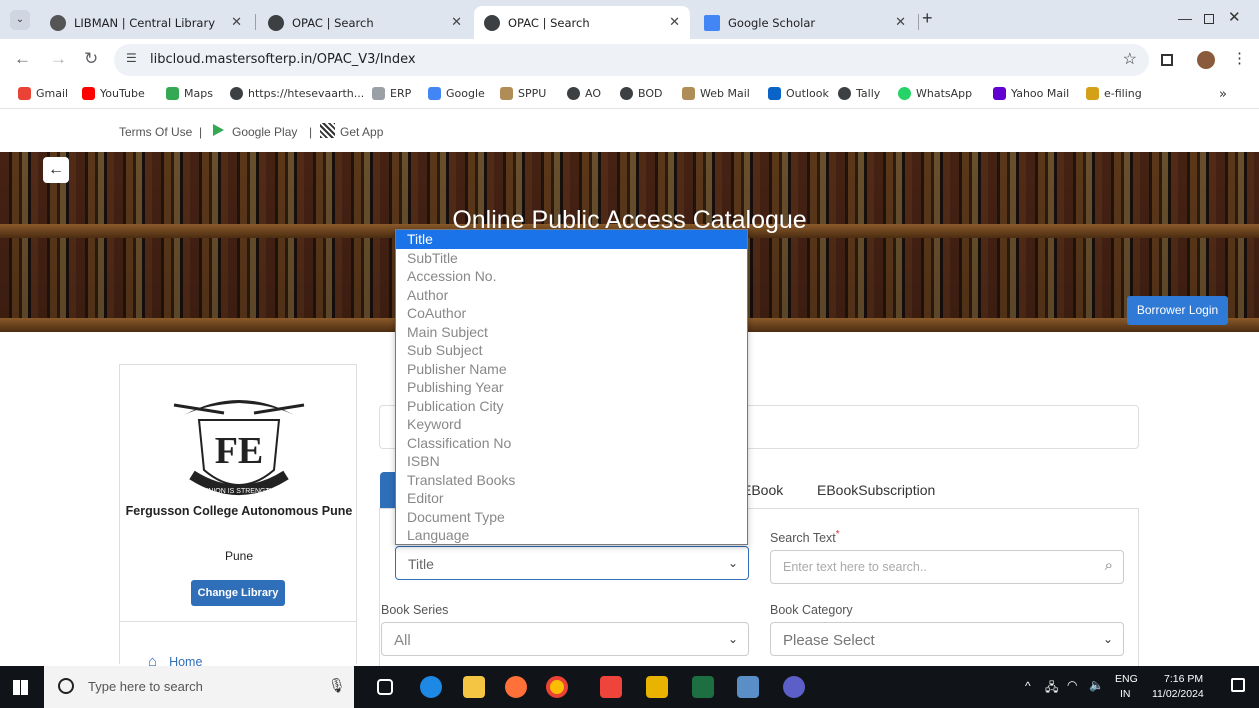 The width and height of the screenshot is (1259, 708). I want to click on clock-date: 11/02/2024, so click(1178, 694).